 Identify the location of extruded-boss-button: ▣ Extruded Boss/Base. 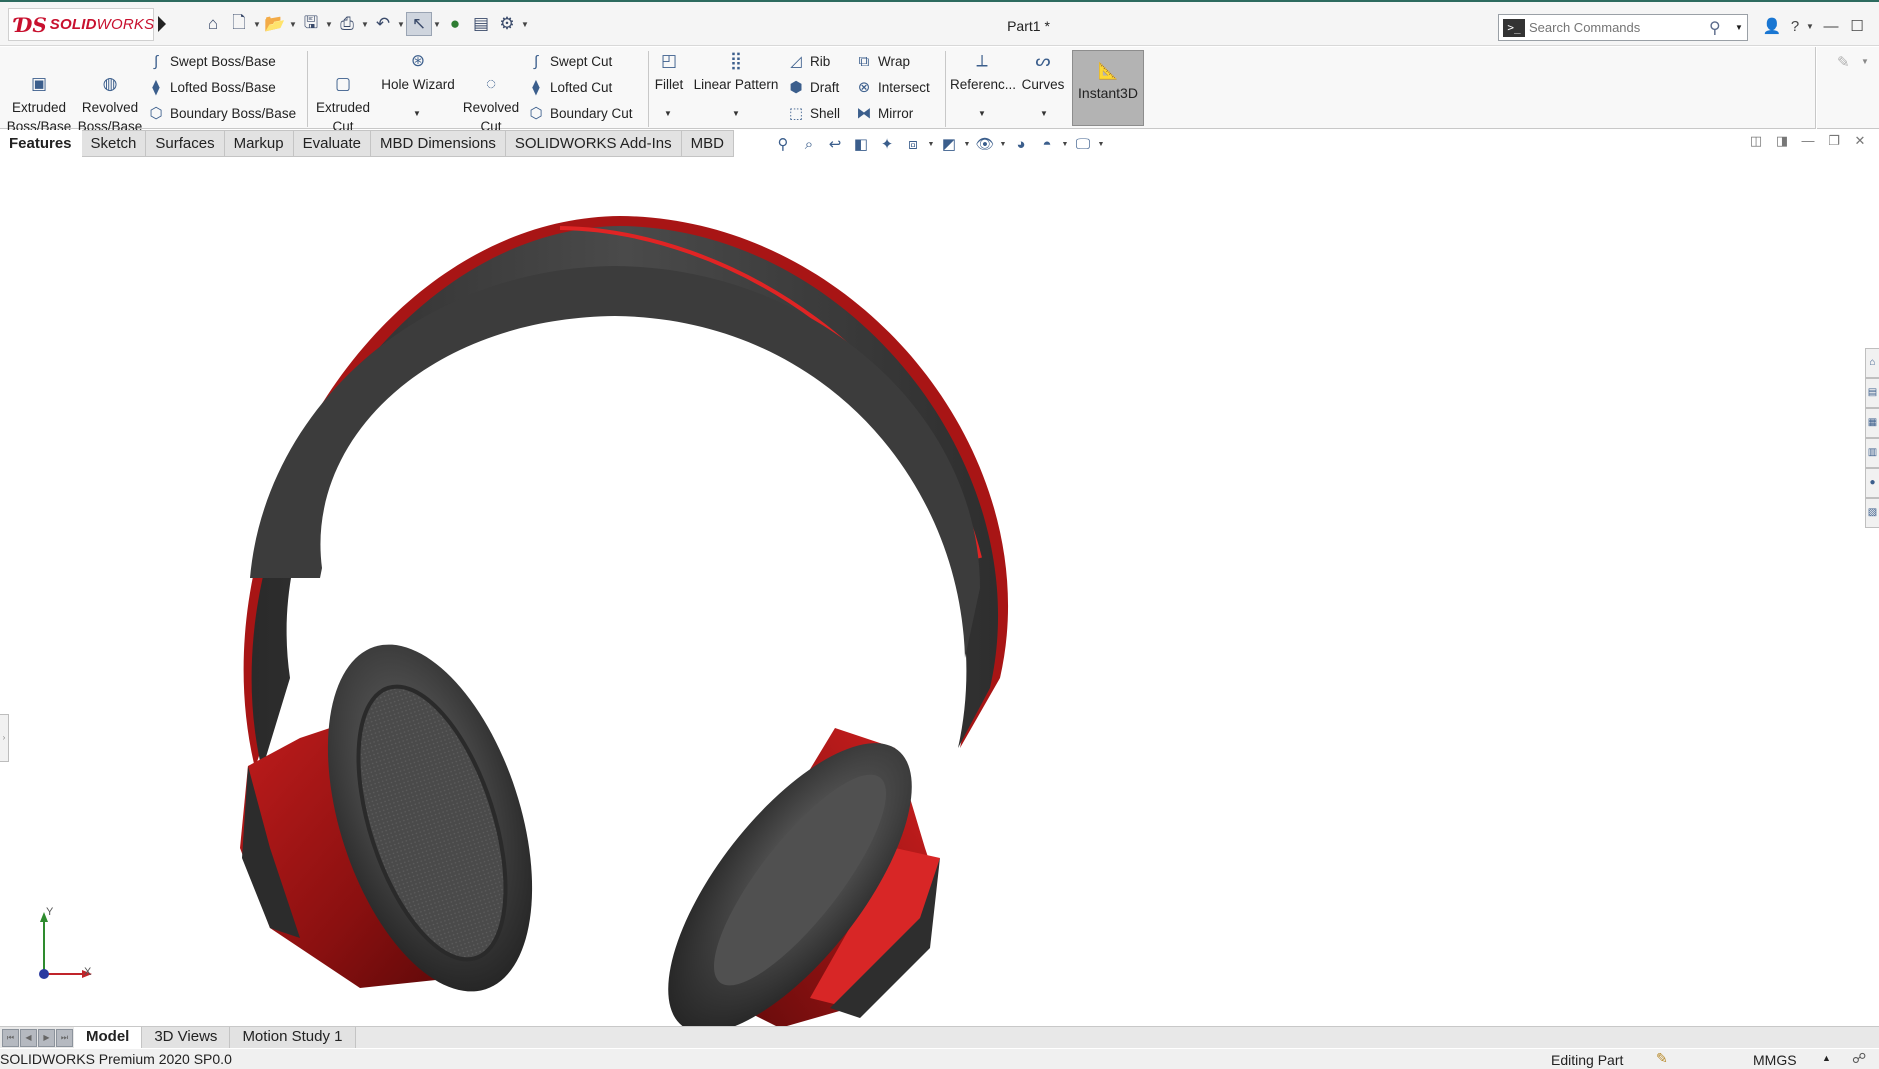
(39, 95).